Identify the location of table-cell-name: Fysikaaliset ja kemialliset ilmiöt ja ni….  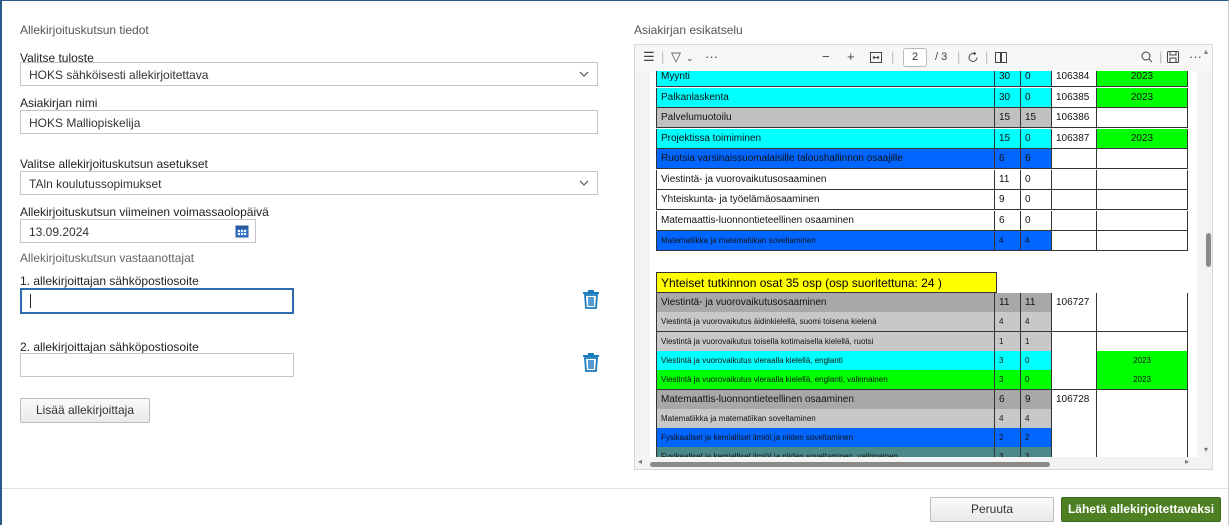
(825, 438).